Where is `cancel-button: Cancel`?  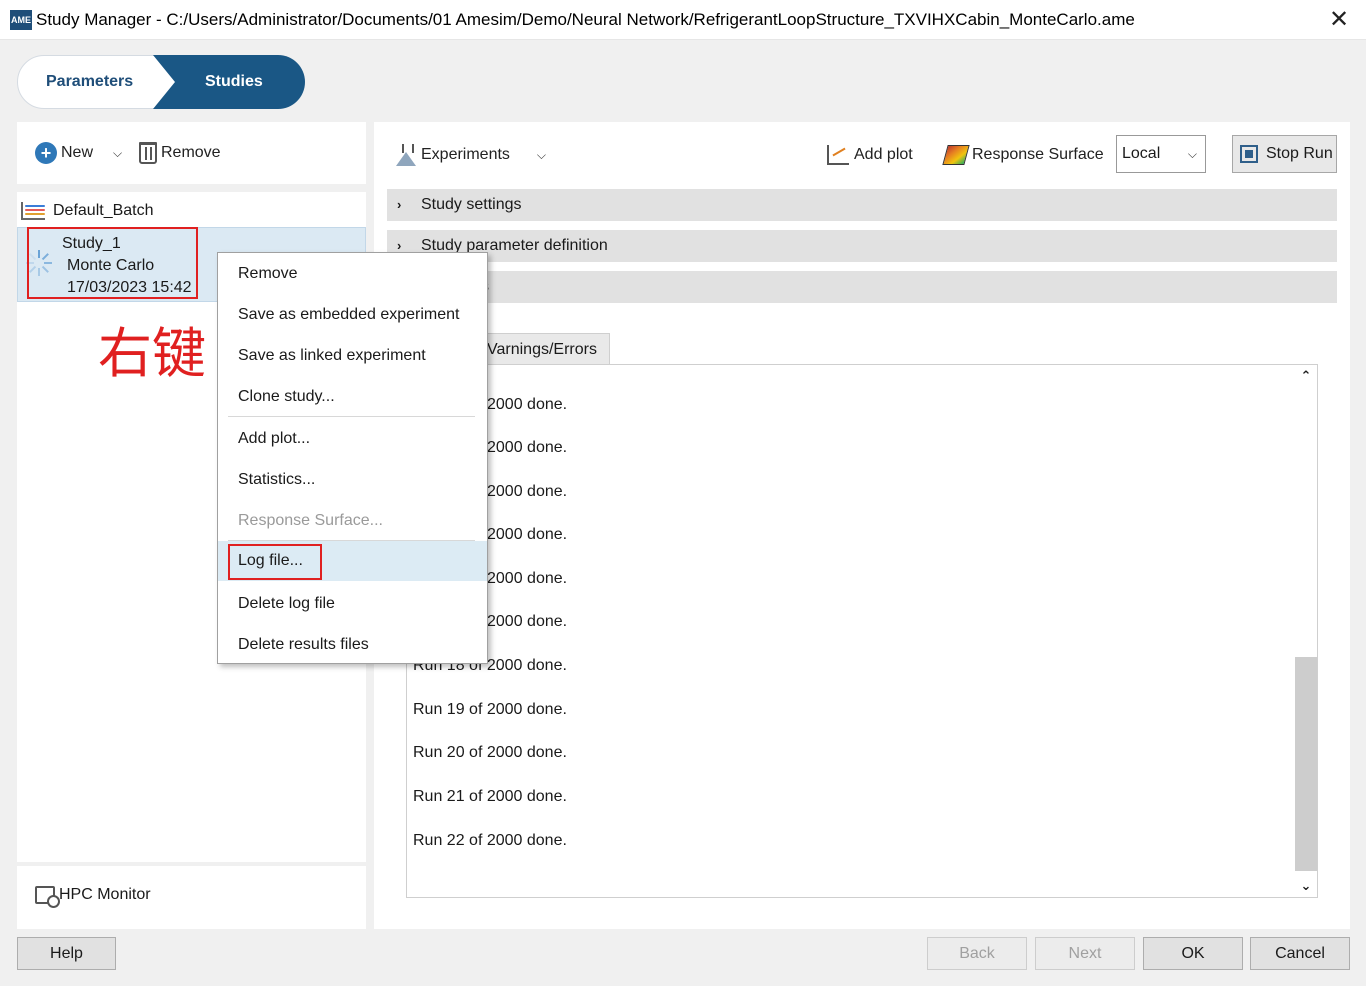 cancel-button: Cancel is located at coordinates (1300, 953).